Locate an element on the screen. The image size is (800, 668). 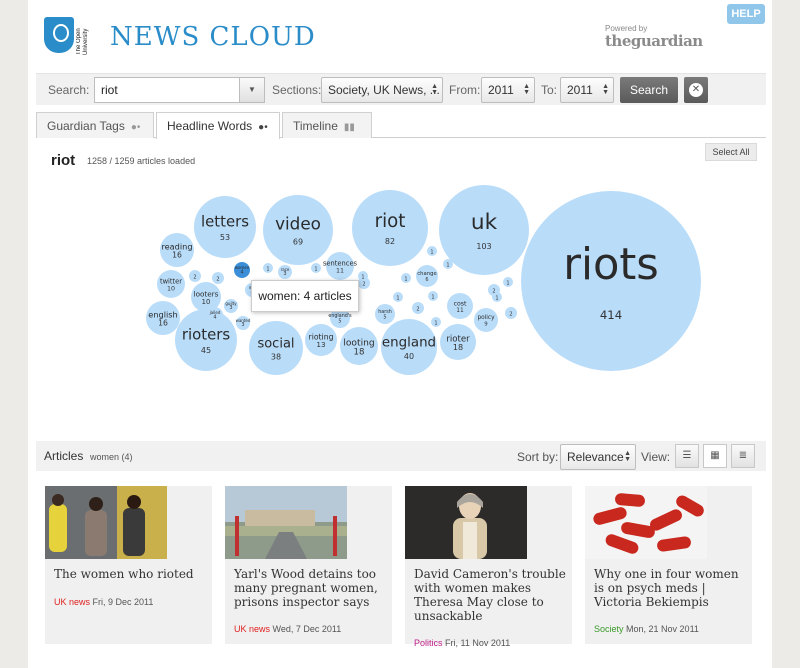
bubble-count: 414 is located at coordinates (611, 315).